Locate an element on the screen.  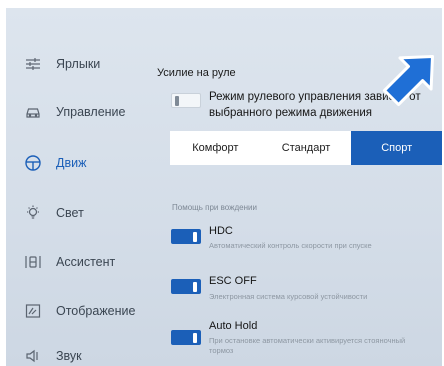
sidebar-item-label: Ярлыки is located at coordinates (78, 64).